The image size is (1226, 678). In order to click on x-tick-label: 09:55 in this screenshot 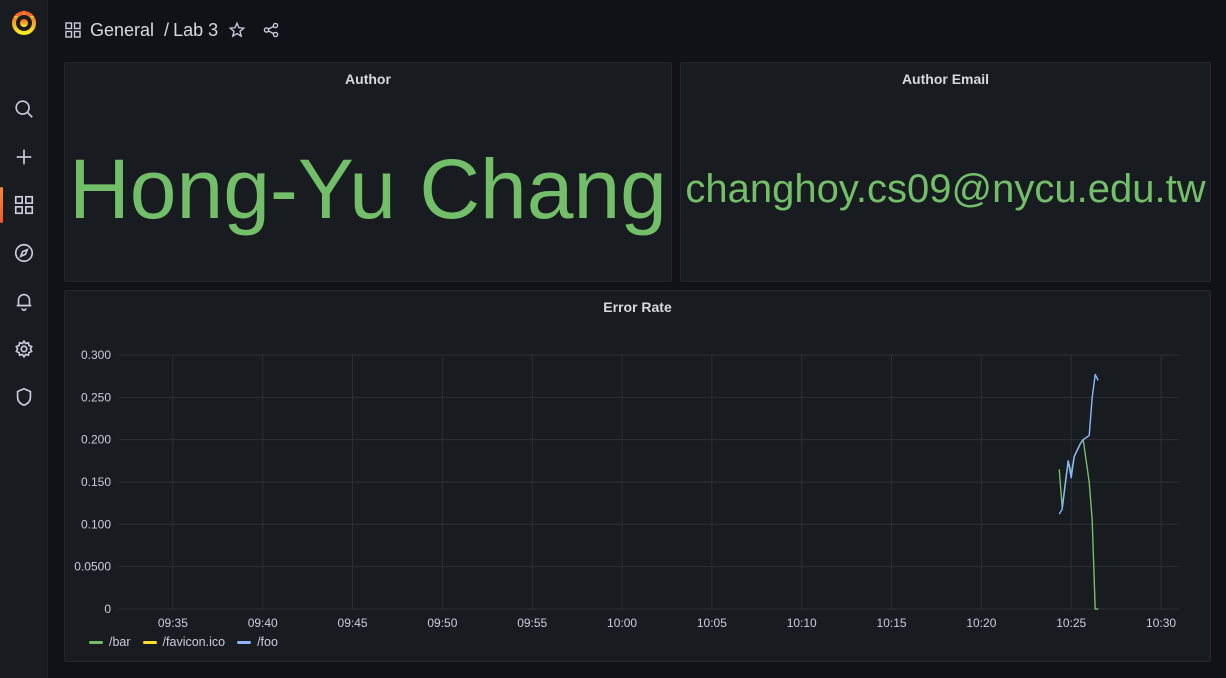, I will do `click(532, 623)`.